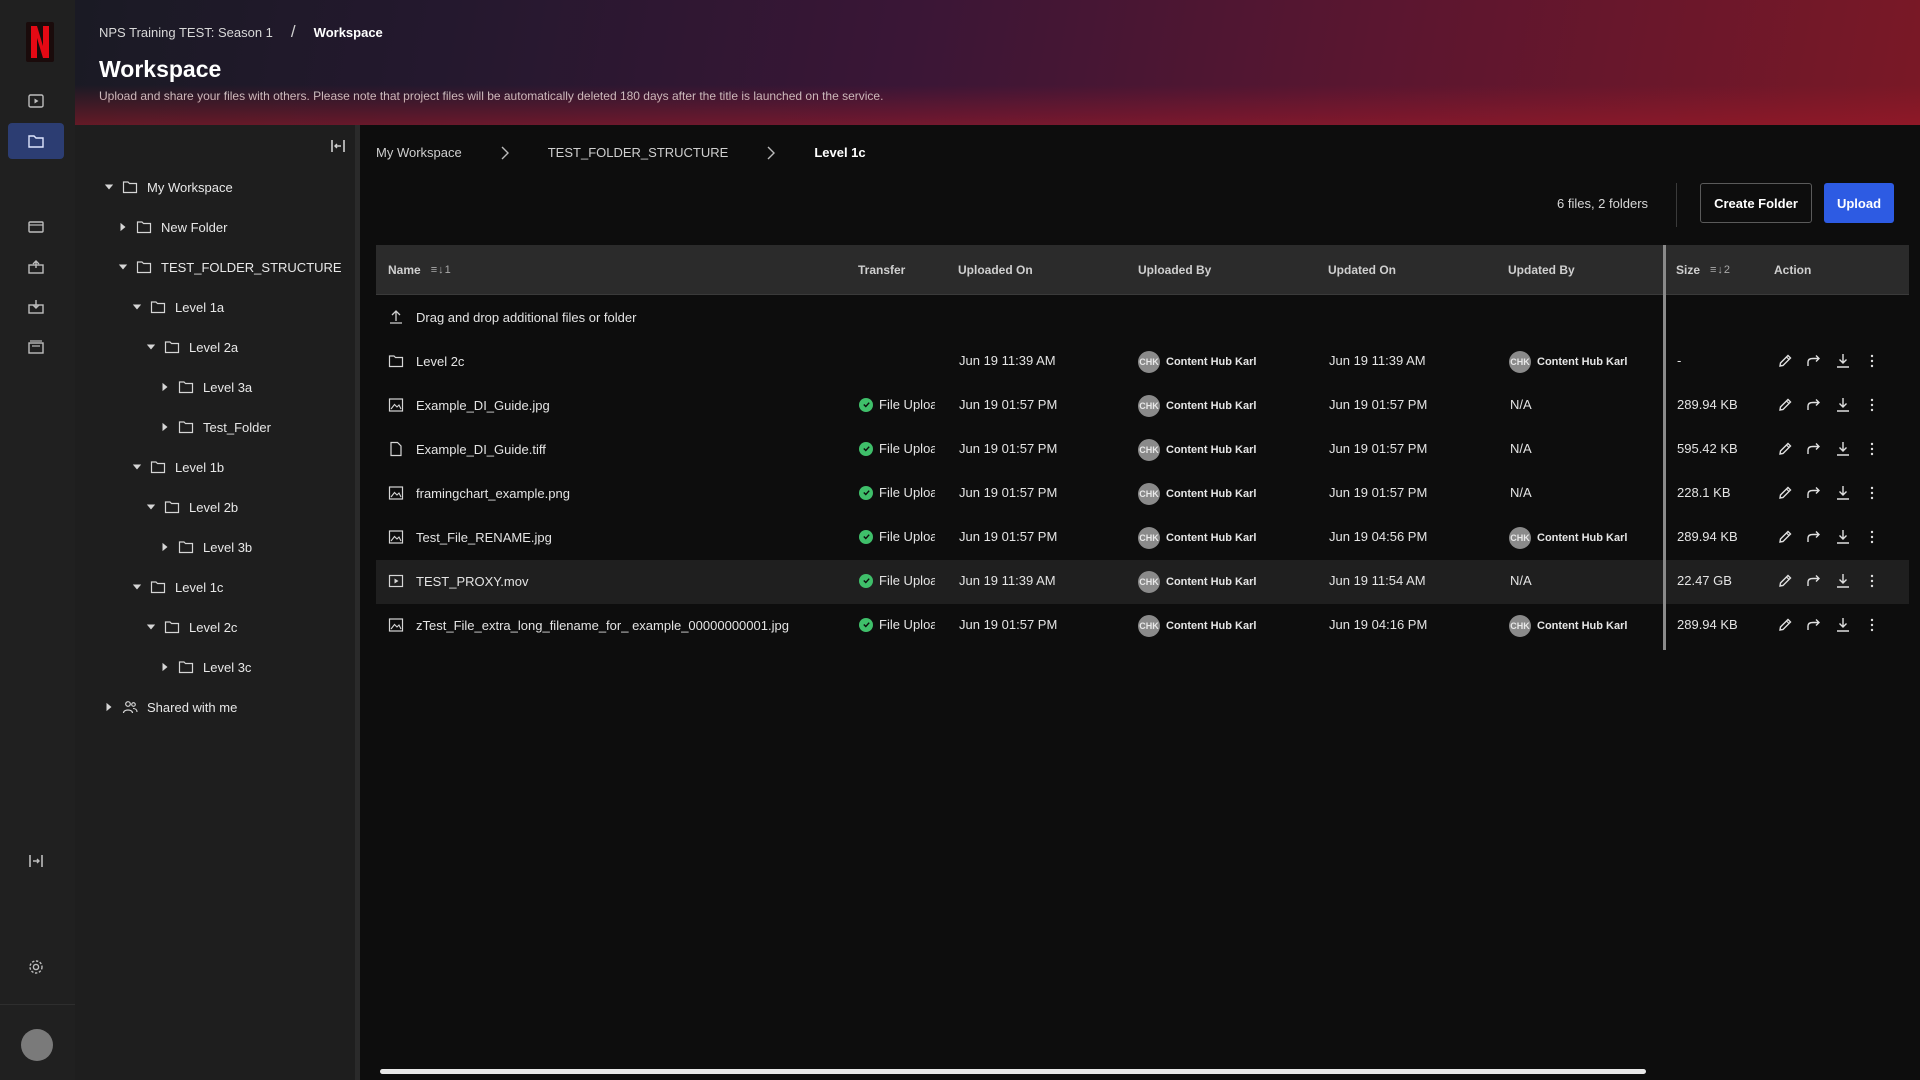 The width and height of the screenshot is (1920, 1080). I want to click on tree-item: Level 1a, so click(177, 307).